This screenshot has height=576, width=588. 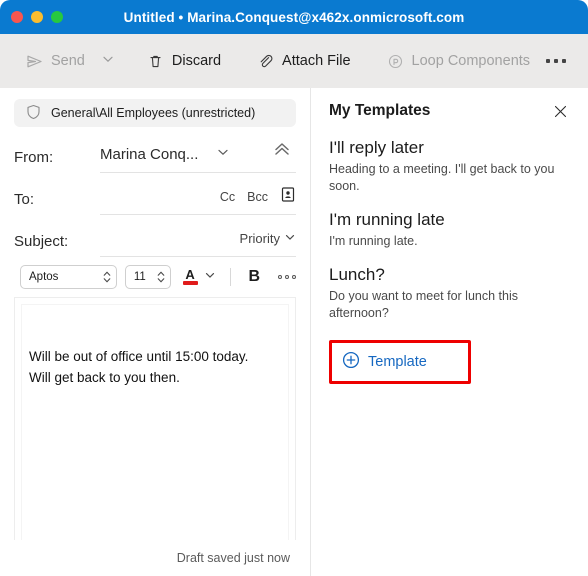 What do you see at coordinates (44, 277) in the screenshot?
I see `font-family-value: Aptos` at bounding box center [44, 277].